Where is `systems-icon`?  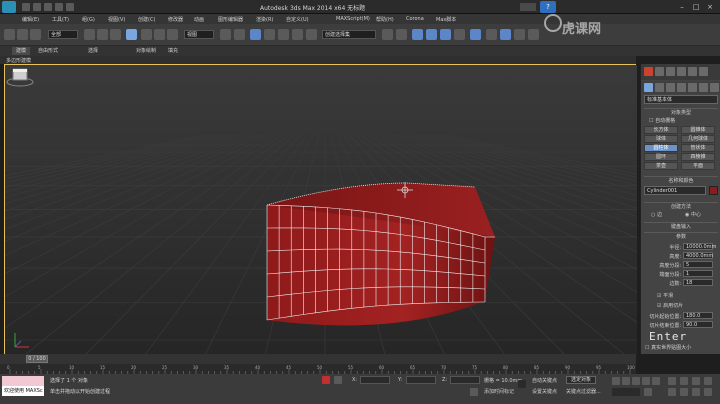
systems-icon is located at coordinates (714, 87).